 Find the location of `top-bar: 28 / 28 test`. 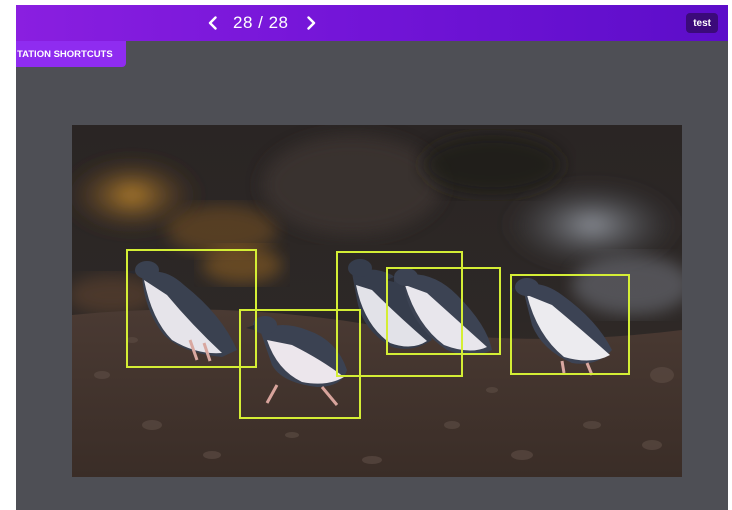

top-bar: 28 / 28 test is located at coordinates (372, 23).